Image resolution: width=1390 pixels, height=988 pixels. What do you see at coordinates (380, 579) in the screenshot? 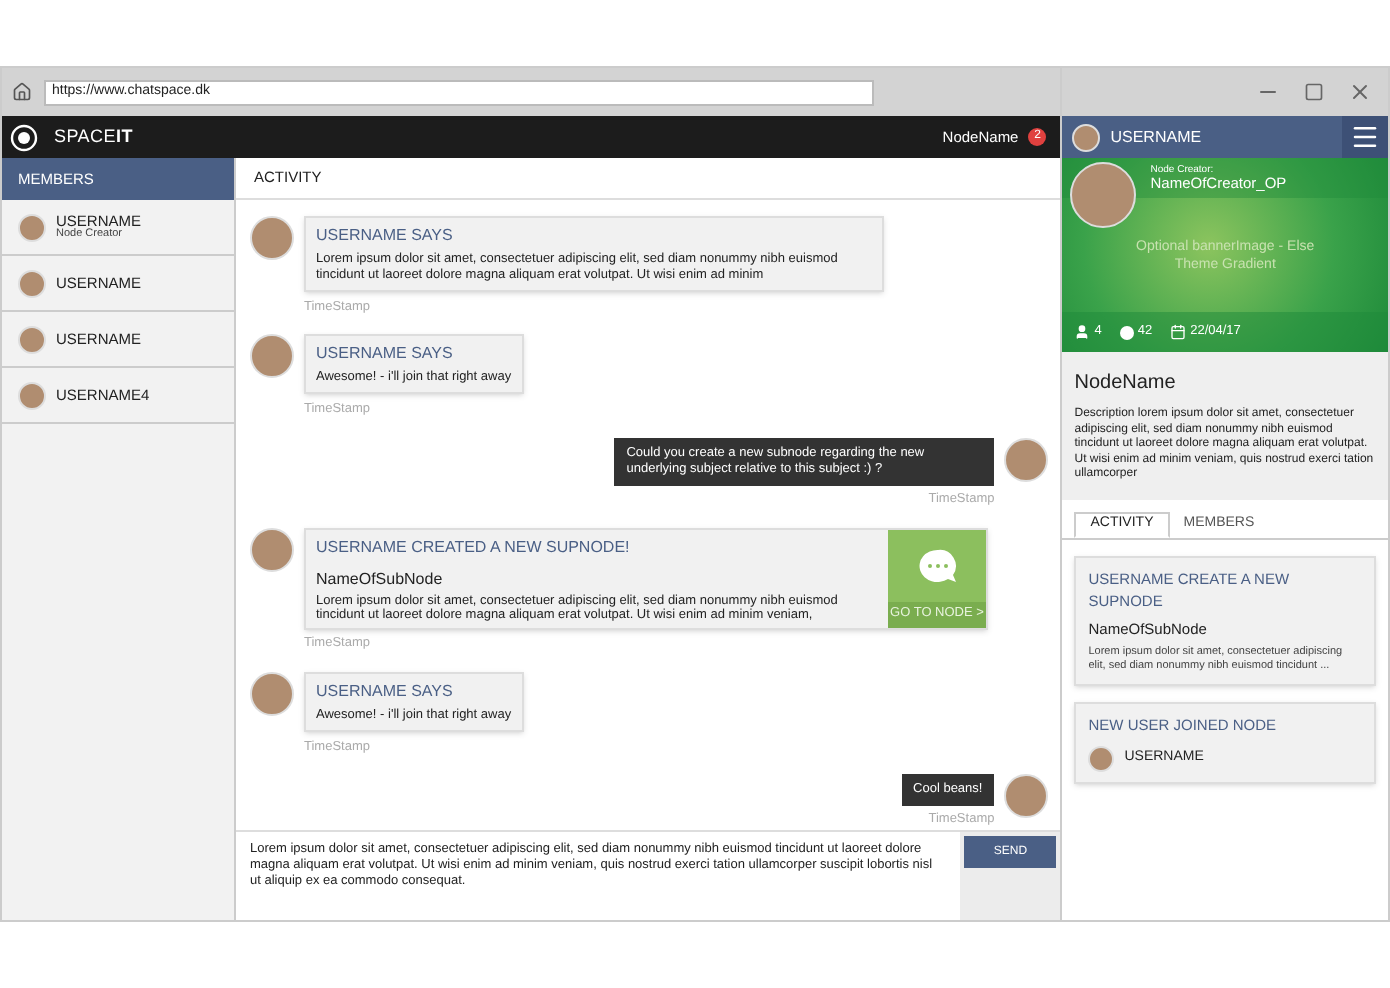
I see `subnode-name: NameOfSubNode` at bounding box center [380, 579].